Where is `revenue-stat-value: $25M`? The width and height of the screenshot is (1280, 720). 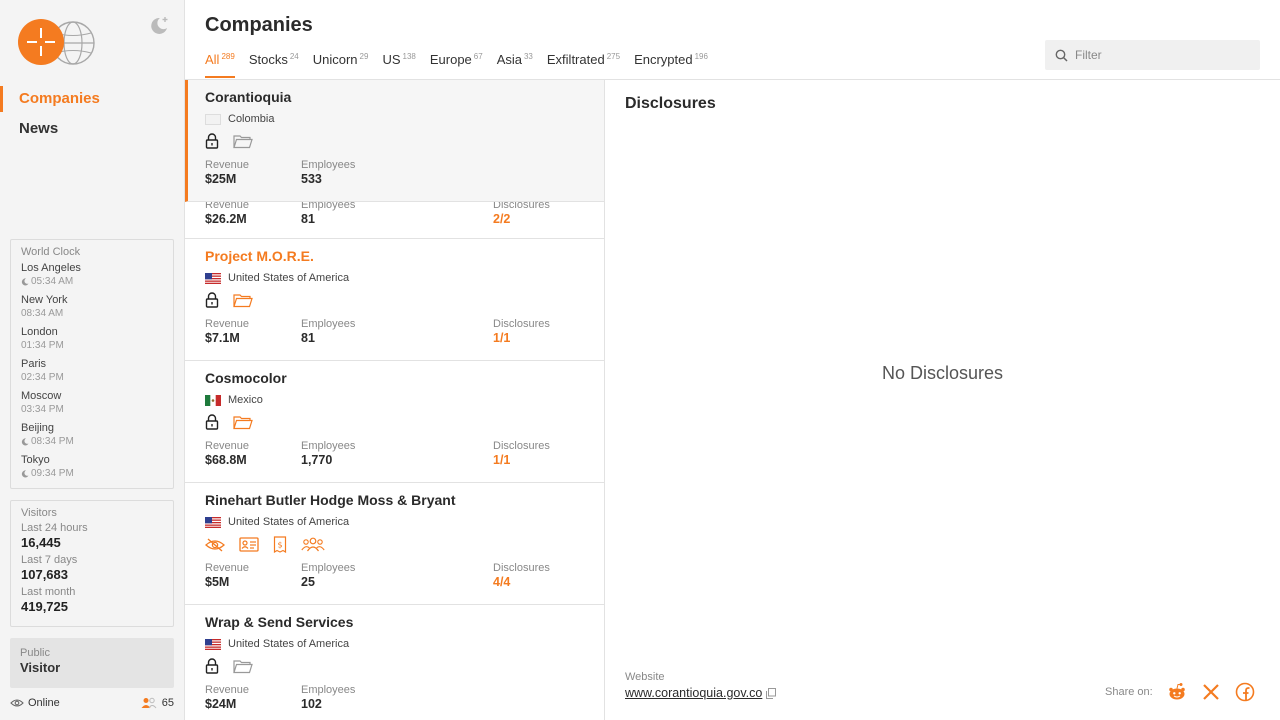
revenue-stat-value: $25M is located at coordinates (221, 179).